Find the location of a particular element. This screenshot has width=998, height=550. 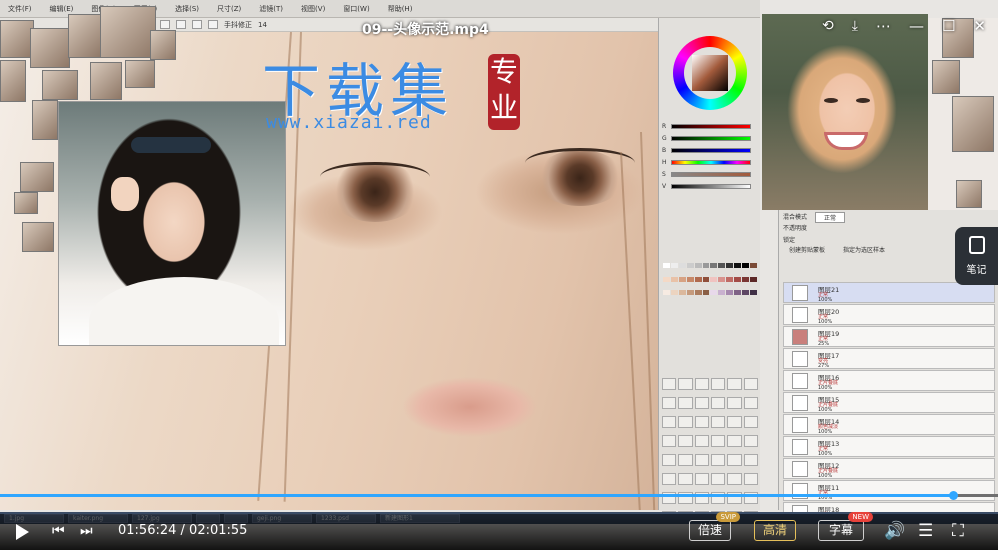

color-wheel is located at coordinates (710, 73).